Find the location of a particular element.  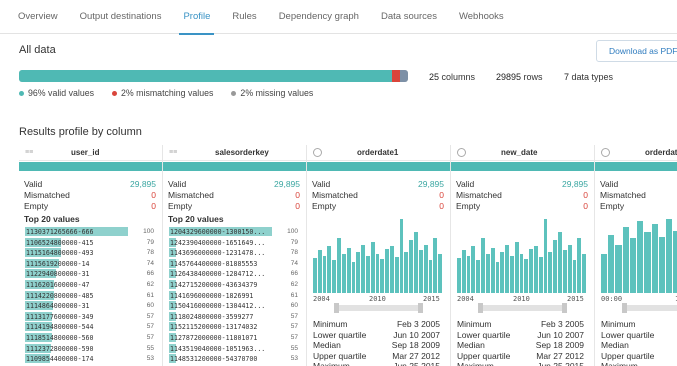

top-value-item: 1115619200000-14 74 is located at coordinates (89, 263).